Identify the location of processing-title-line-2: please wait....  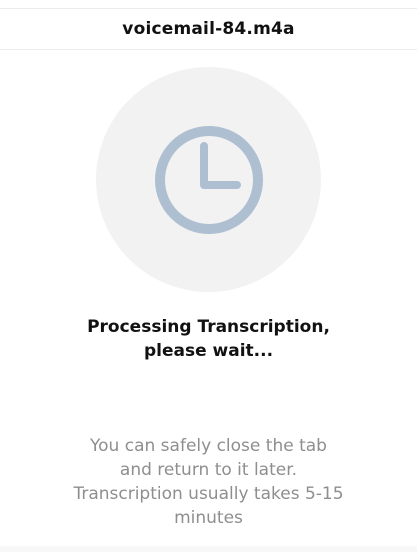
(208, 351).